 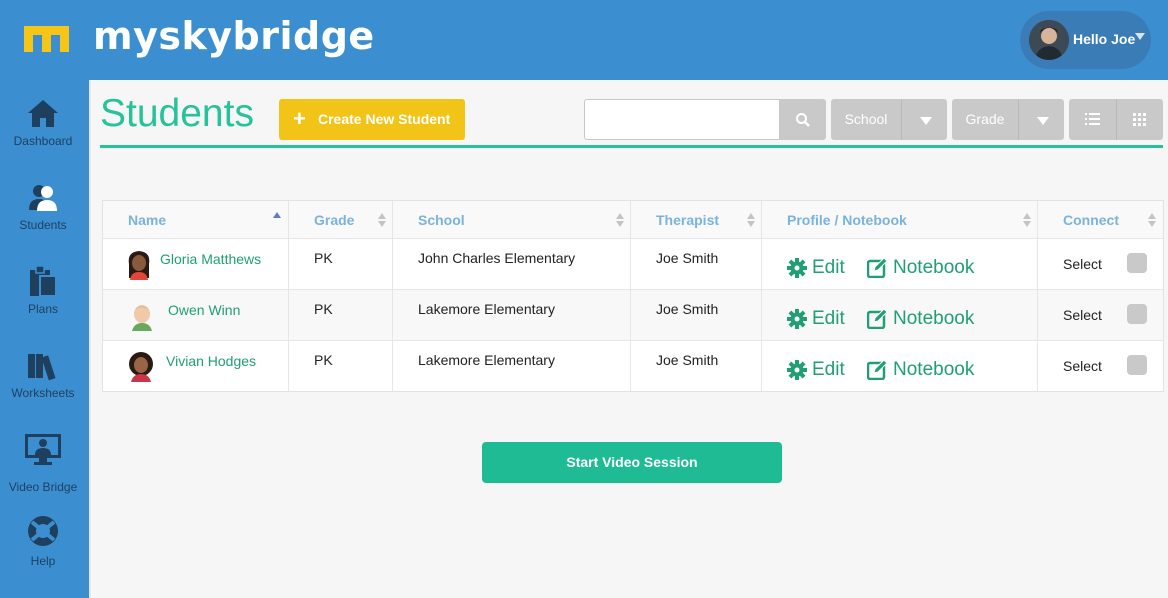 I want to click on sidebar-item-worksheets: Worksheets, so click(x=43, y=382).